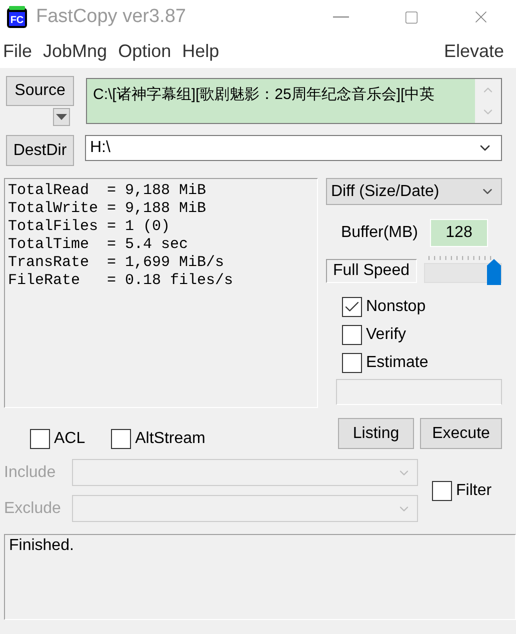 Image resolution: width=516 pixels, height=634 pixels. I want to click on window-title: FastCopy ver3.87, so click(111, 17).